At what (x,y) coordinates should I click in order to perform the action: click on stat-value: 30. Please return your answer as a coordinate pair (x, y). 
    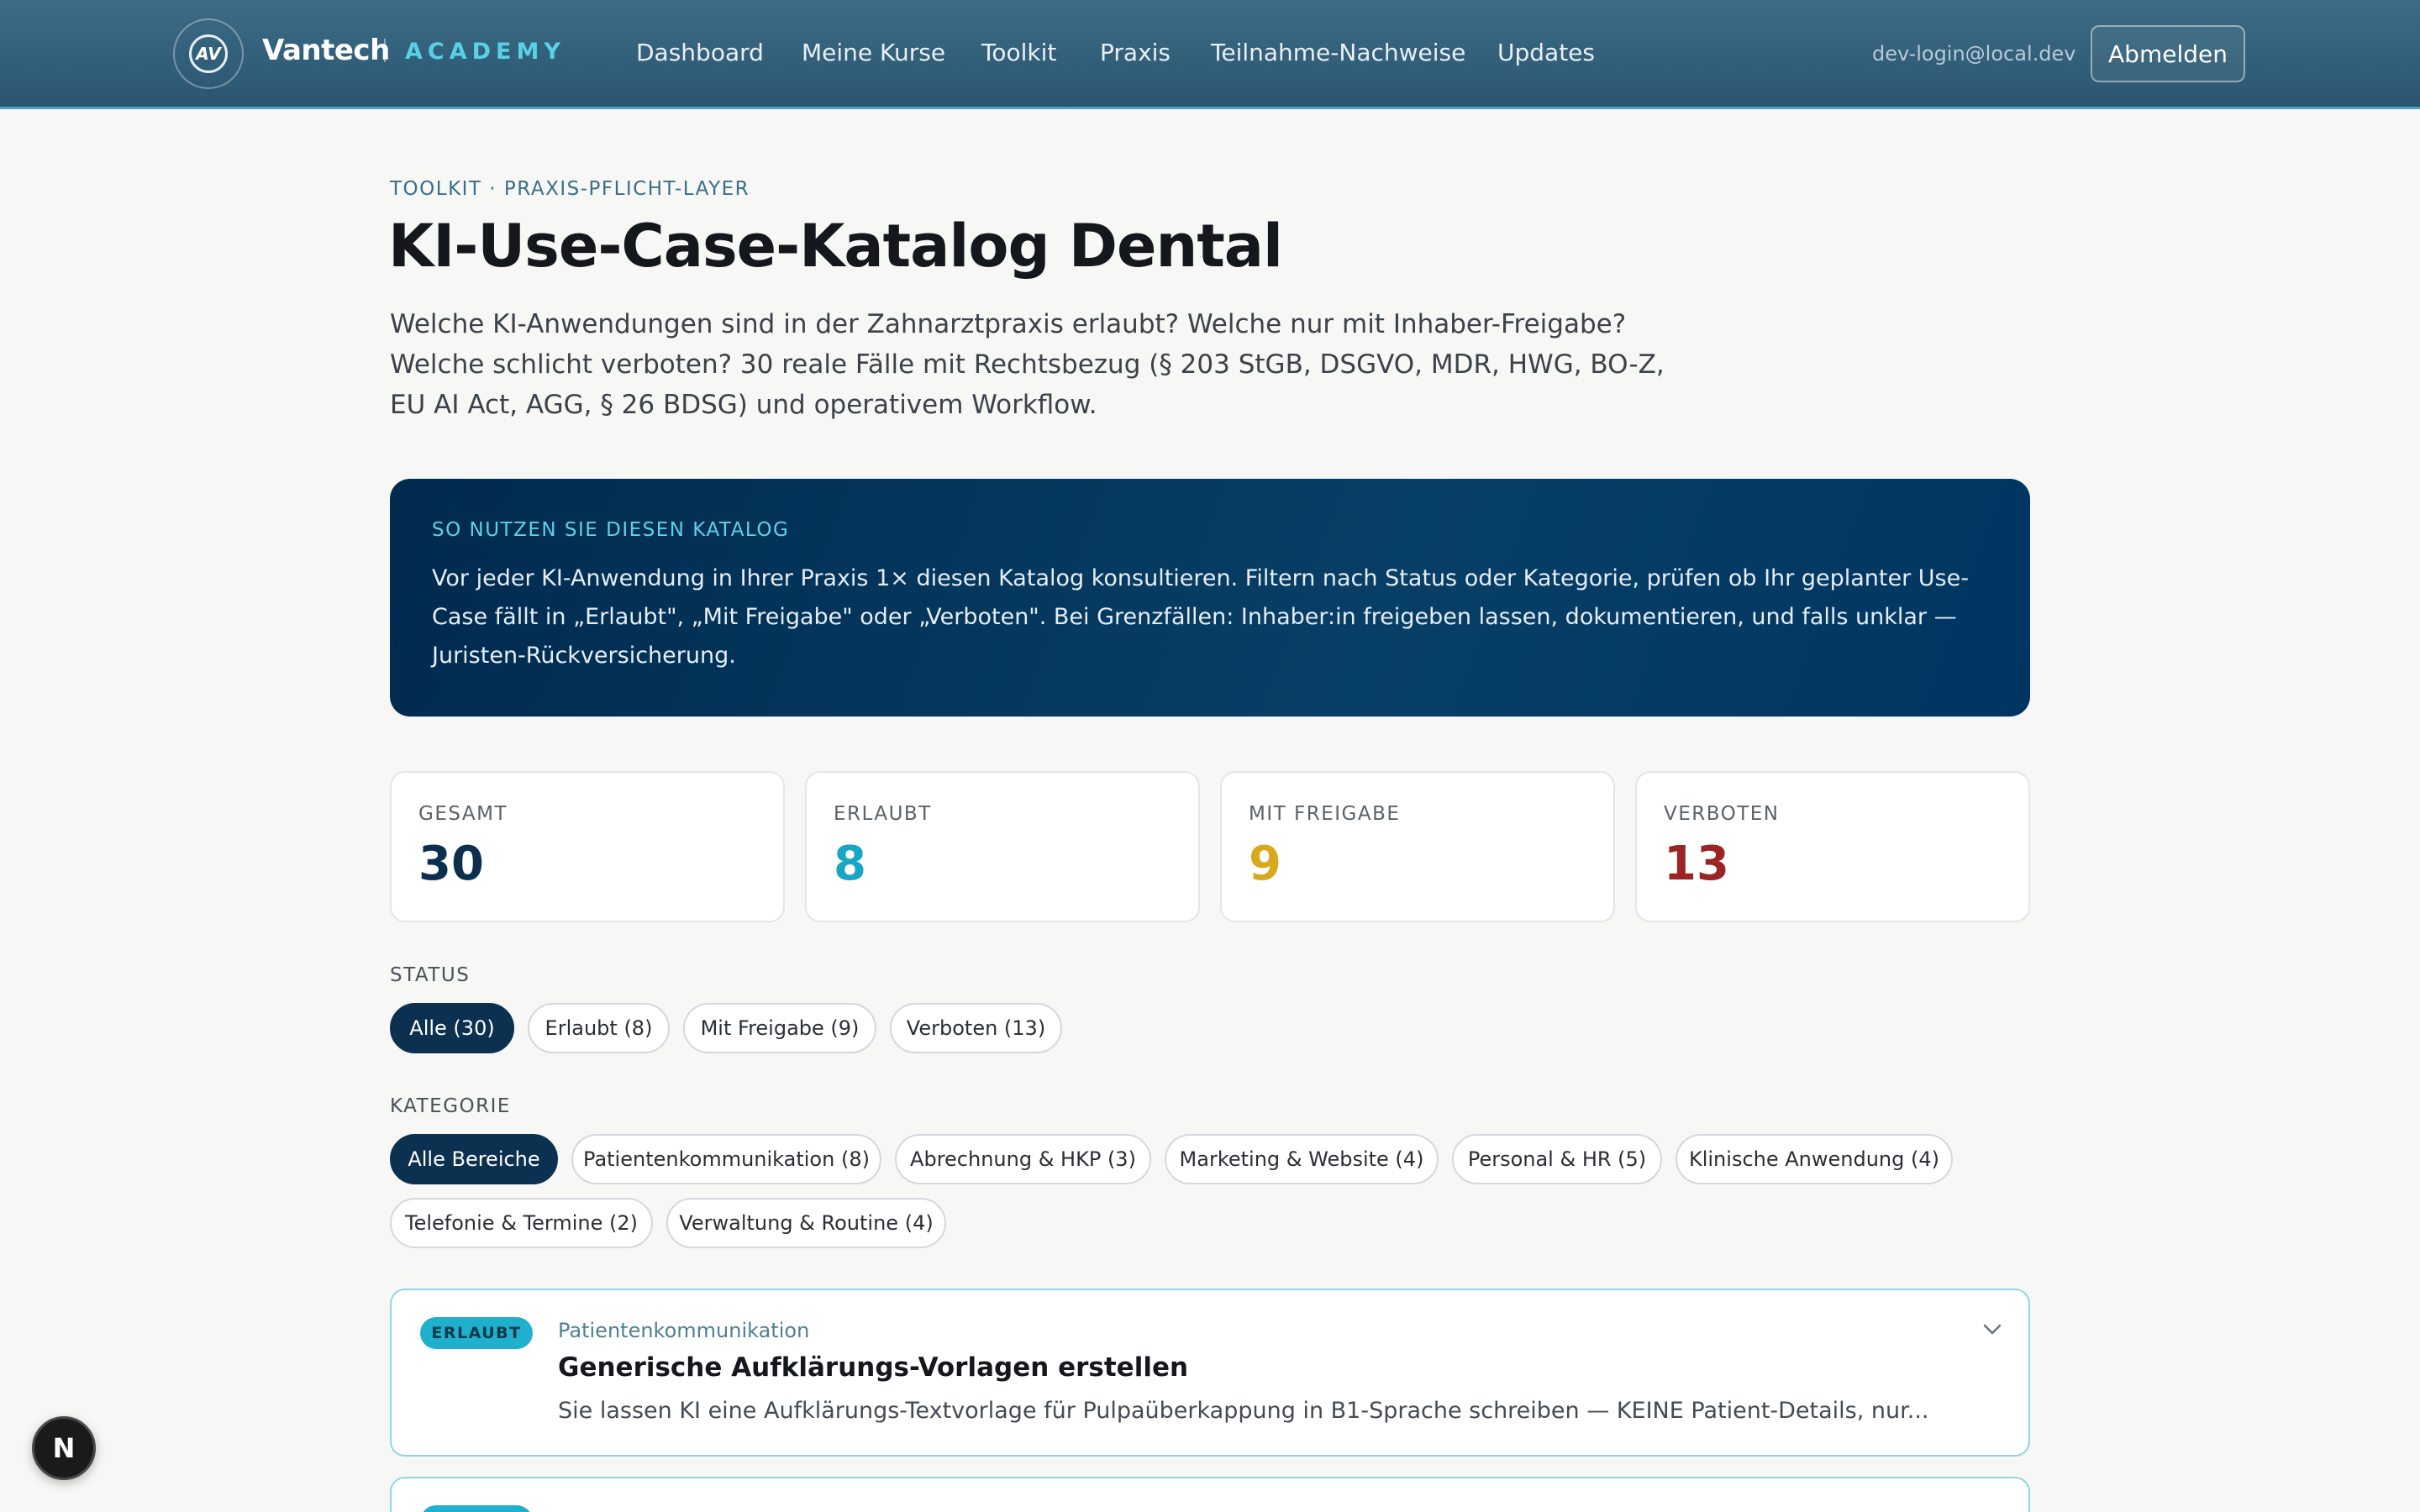
    Looking at the image, I should click on (451, 864).